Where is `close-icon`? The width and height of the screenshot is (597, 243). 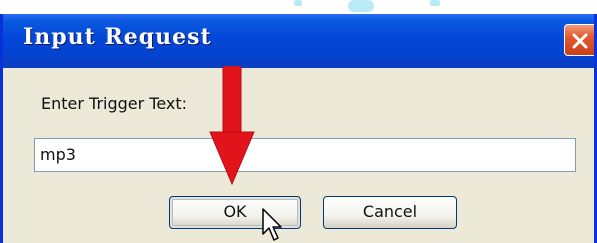
close-icon is located at coordinates (580, 41).